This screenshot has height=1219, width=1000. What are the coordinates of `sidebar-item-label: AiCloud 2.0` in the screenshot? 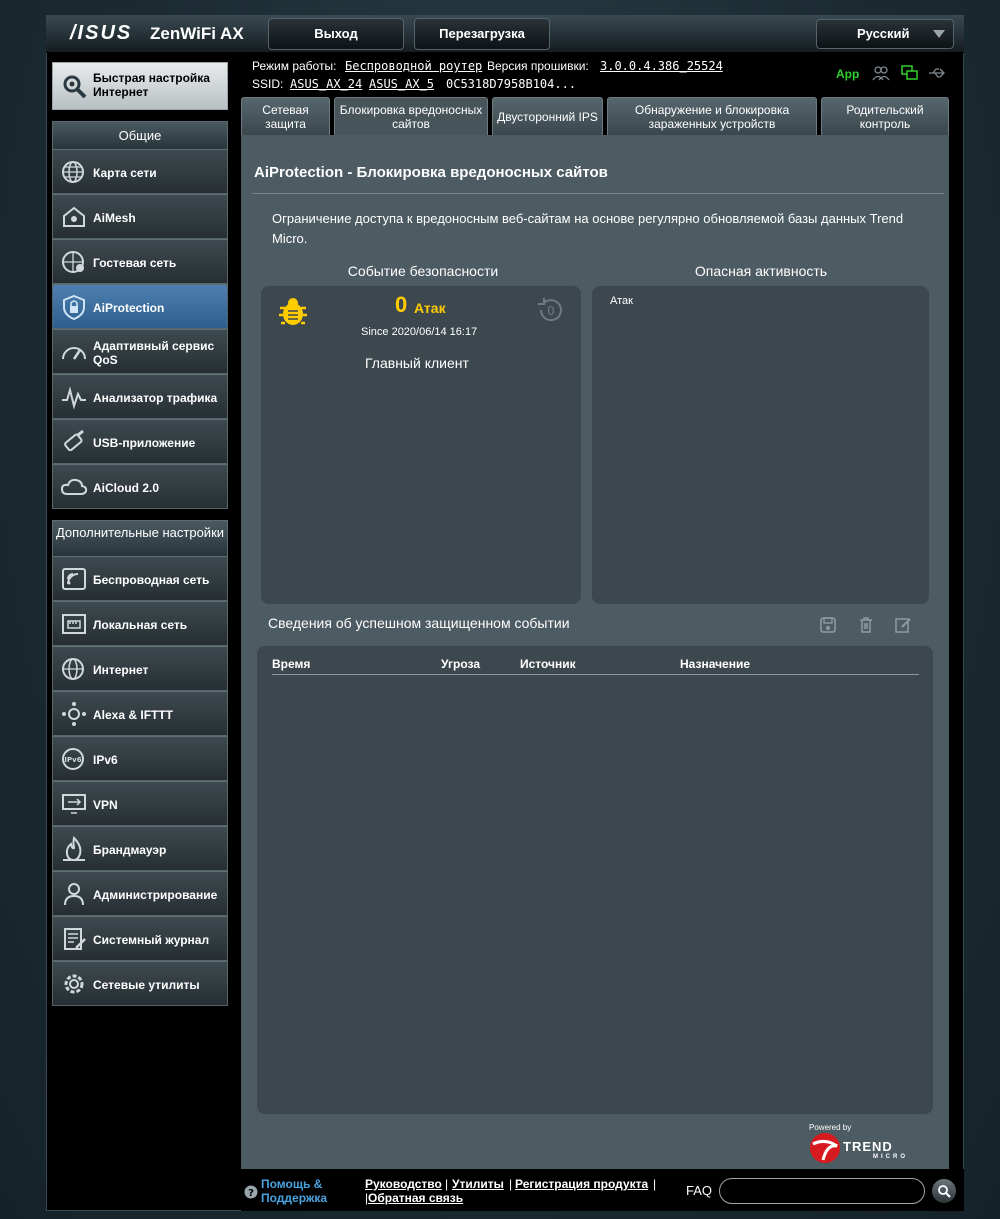 It's located at (126, 487).